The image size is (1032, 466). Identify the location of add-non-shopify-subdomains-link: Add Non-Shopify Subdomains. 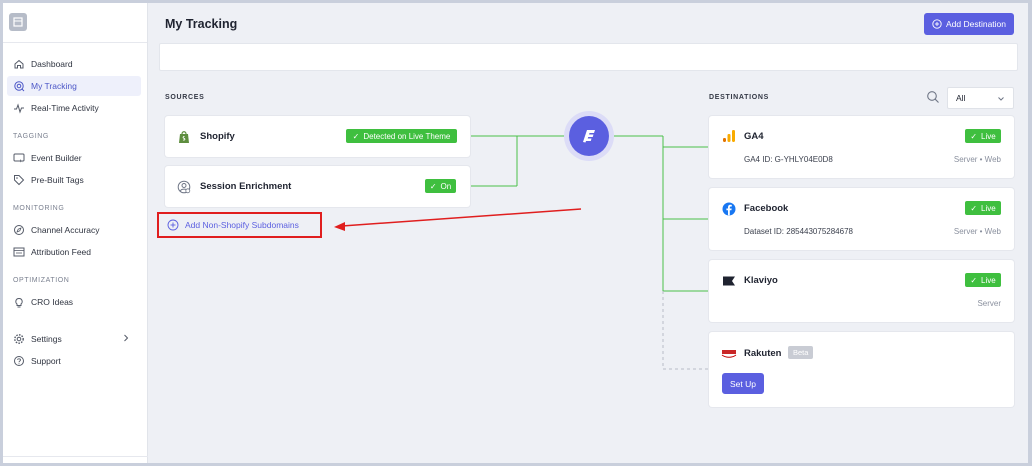
(239, 225).